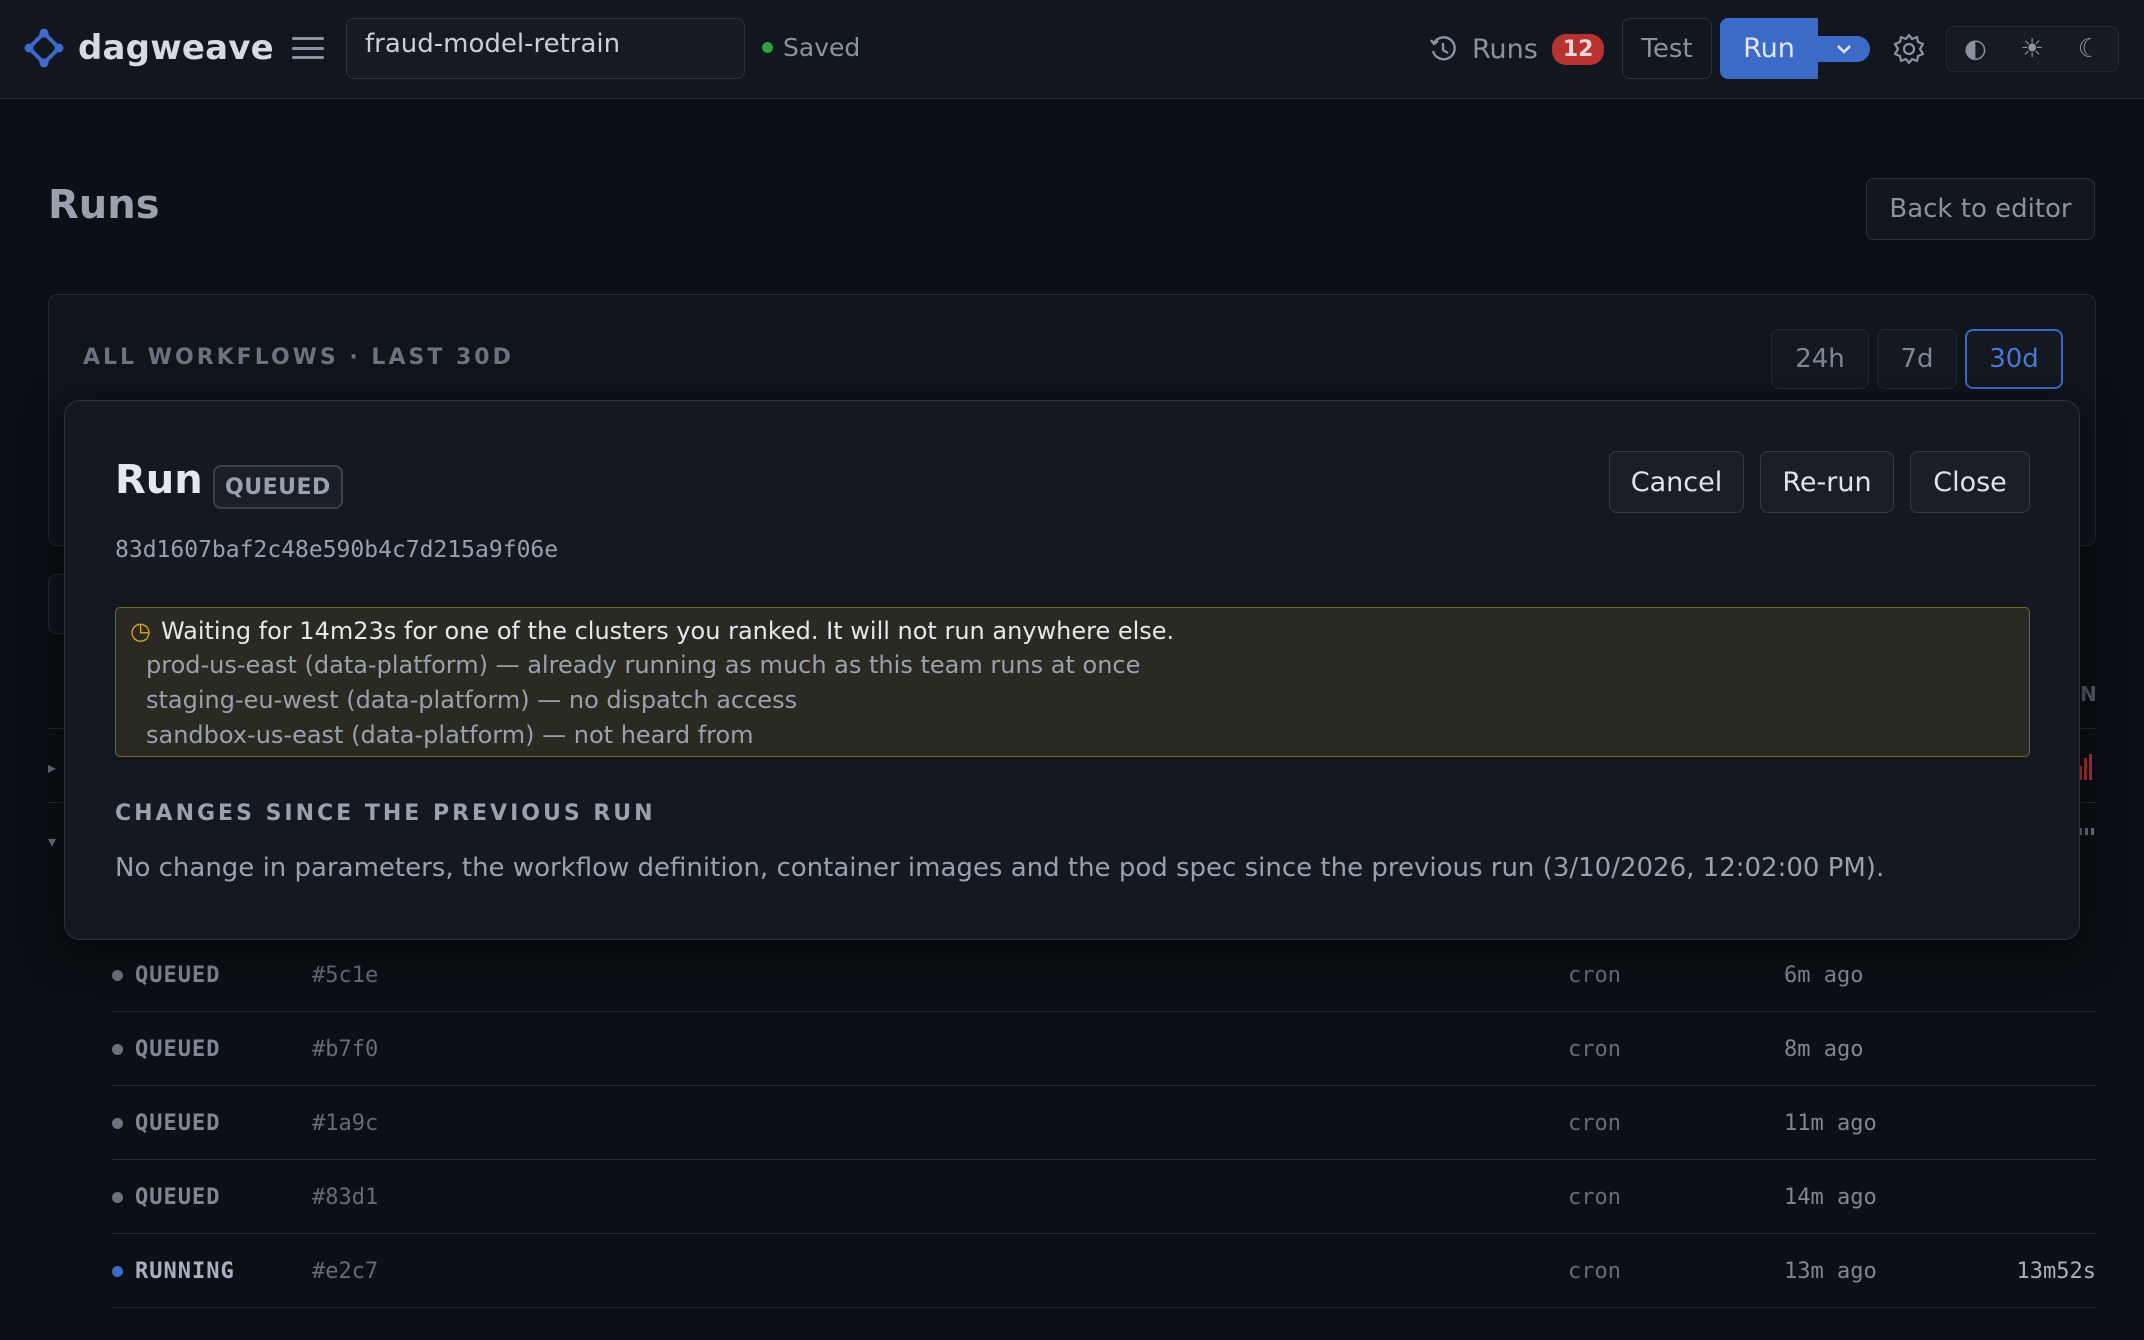 Image resolution: width=2144 pixels, height=1340 pixels. Describe the element at coordinates (1827, 482) in the screenshot. I see `rerun-button: Re-run` at that location.